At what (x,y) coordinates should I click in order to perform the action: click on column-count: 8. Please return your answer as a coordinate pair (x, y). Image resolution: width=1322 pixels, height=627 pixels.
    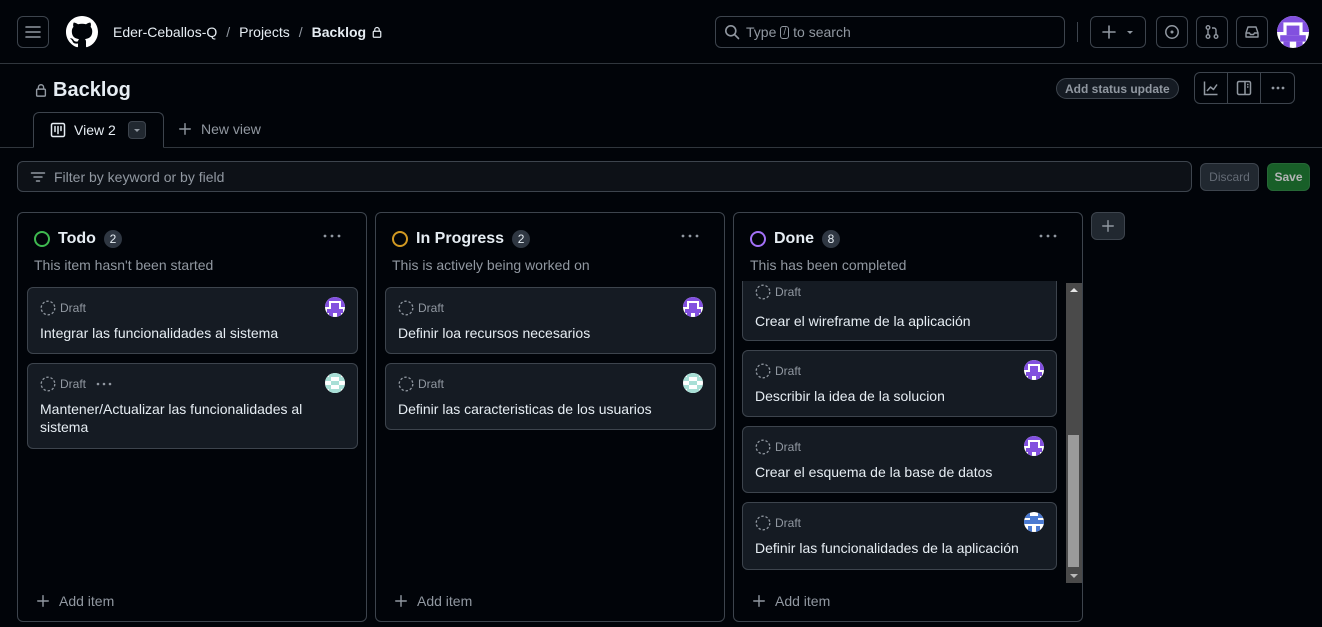
    Looking at the image, I should click on (831, 239).